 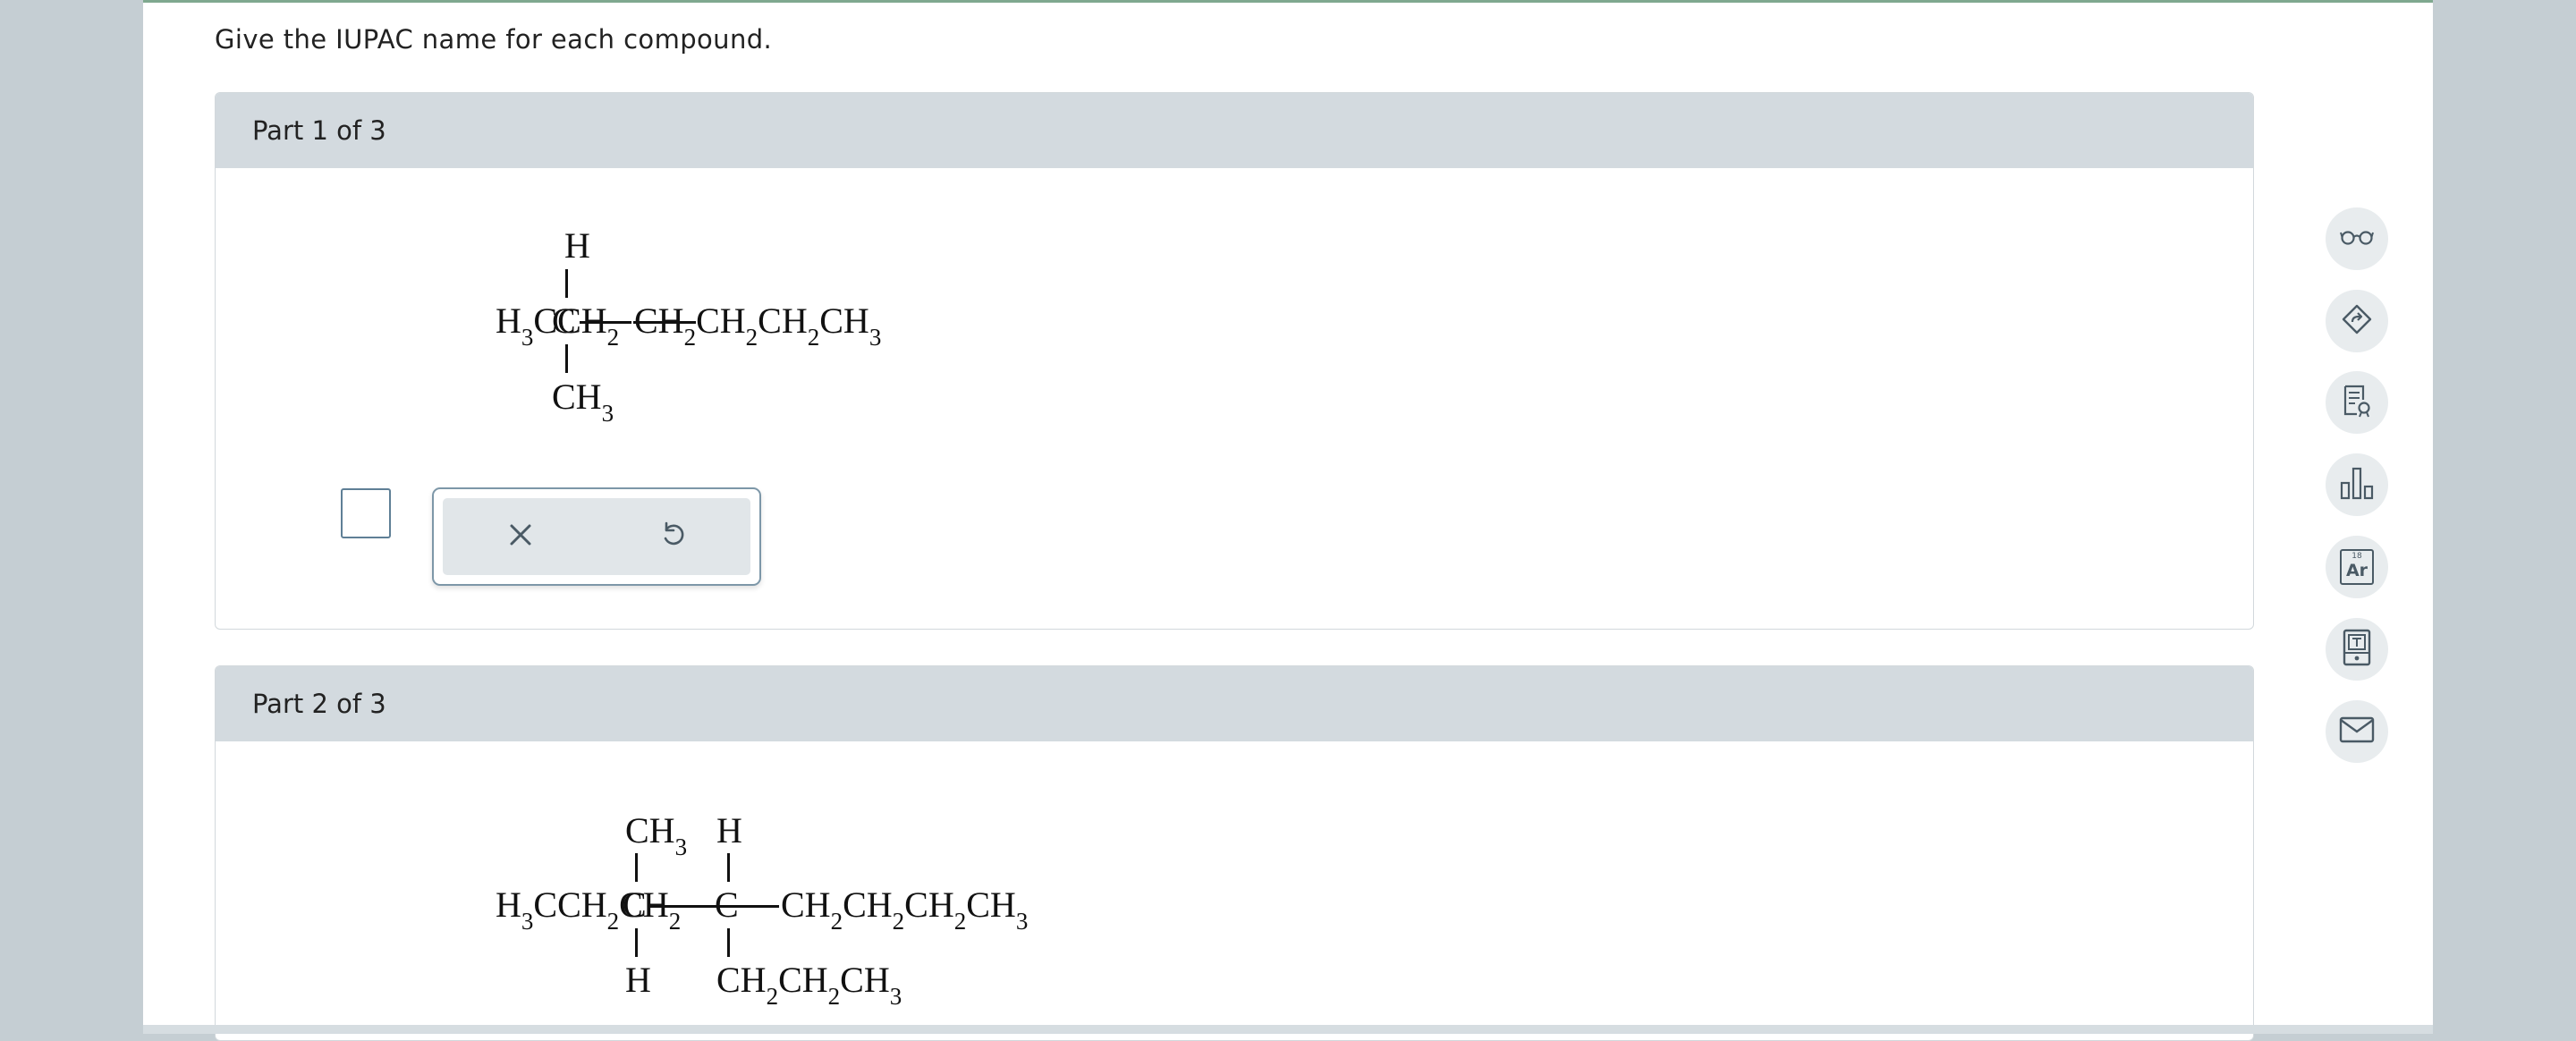 I want to click on molecule-2-right-chain: CH2CH2CH2CH3, so click(x=905, y=910).